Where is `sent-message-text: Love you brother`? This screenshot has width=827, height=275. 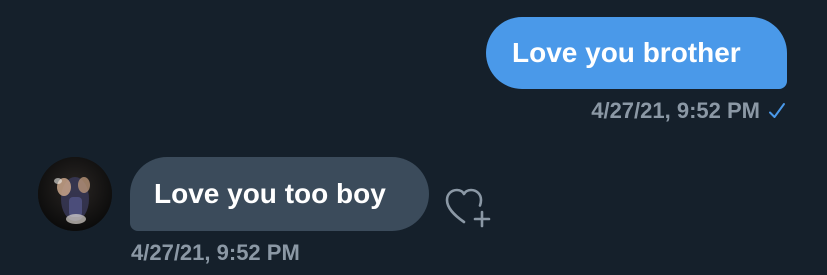 sent-message-text: Love you brother is located at coordinates (626, 52).